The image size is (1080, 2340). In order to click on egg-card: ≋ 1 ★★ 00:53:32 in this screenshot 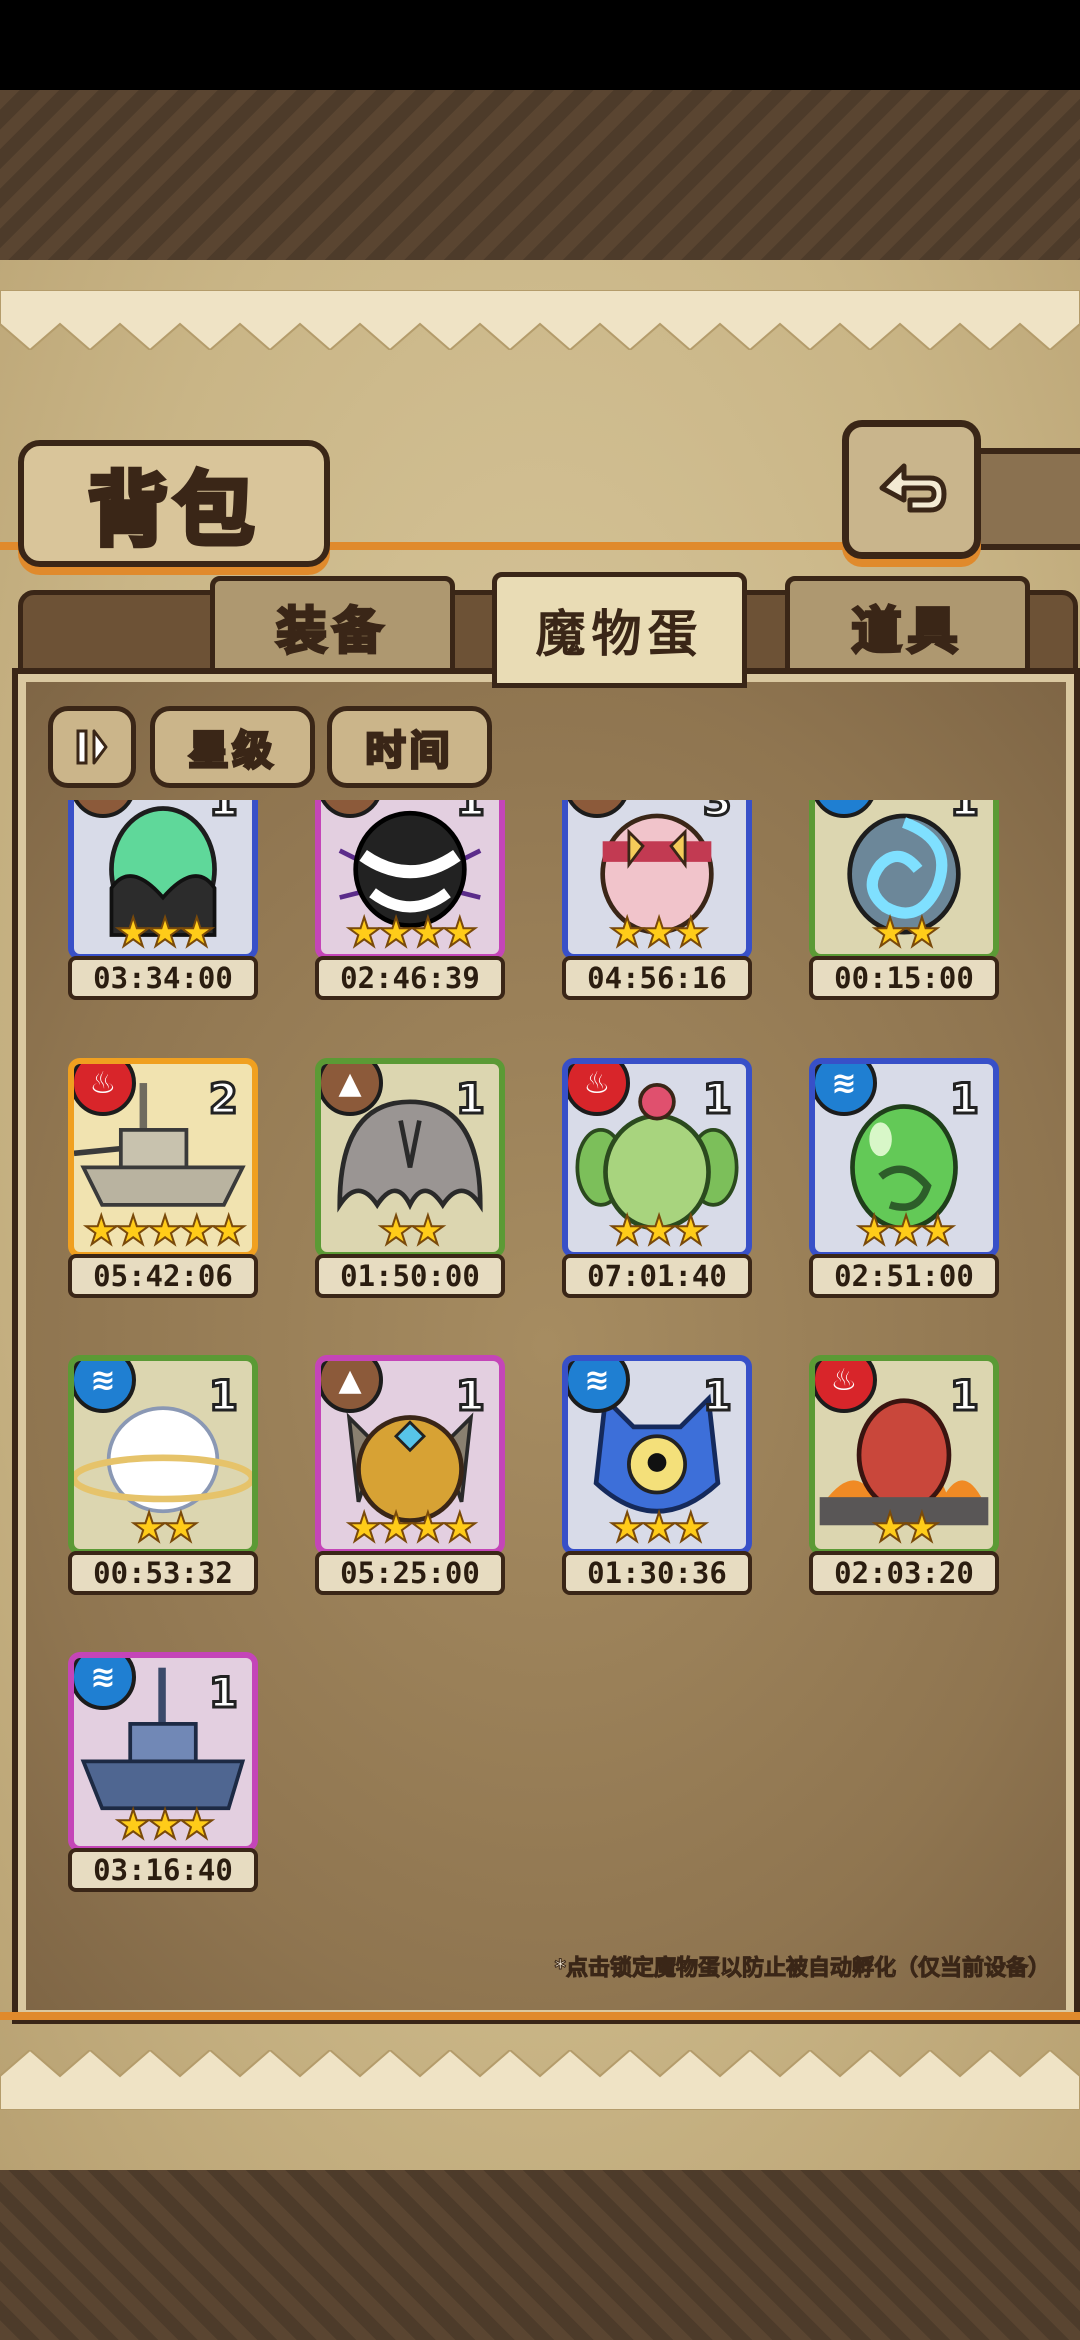, I will do `click(163, 1485)`.